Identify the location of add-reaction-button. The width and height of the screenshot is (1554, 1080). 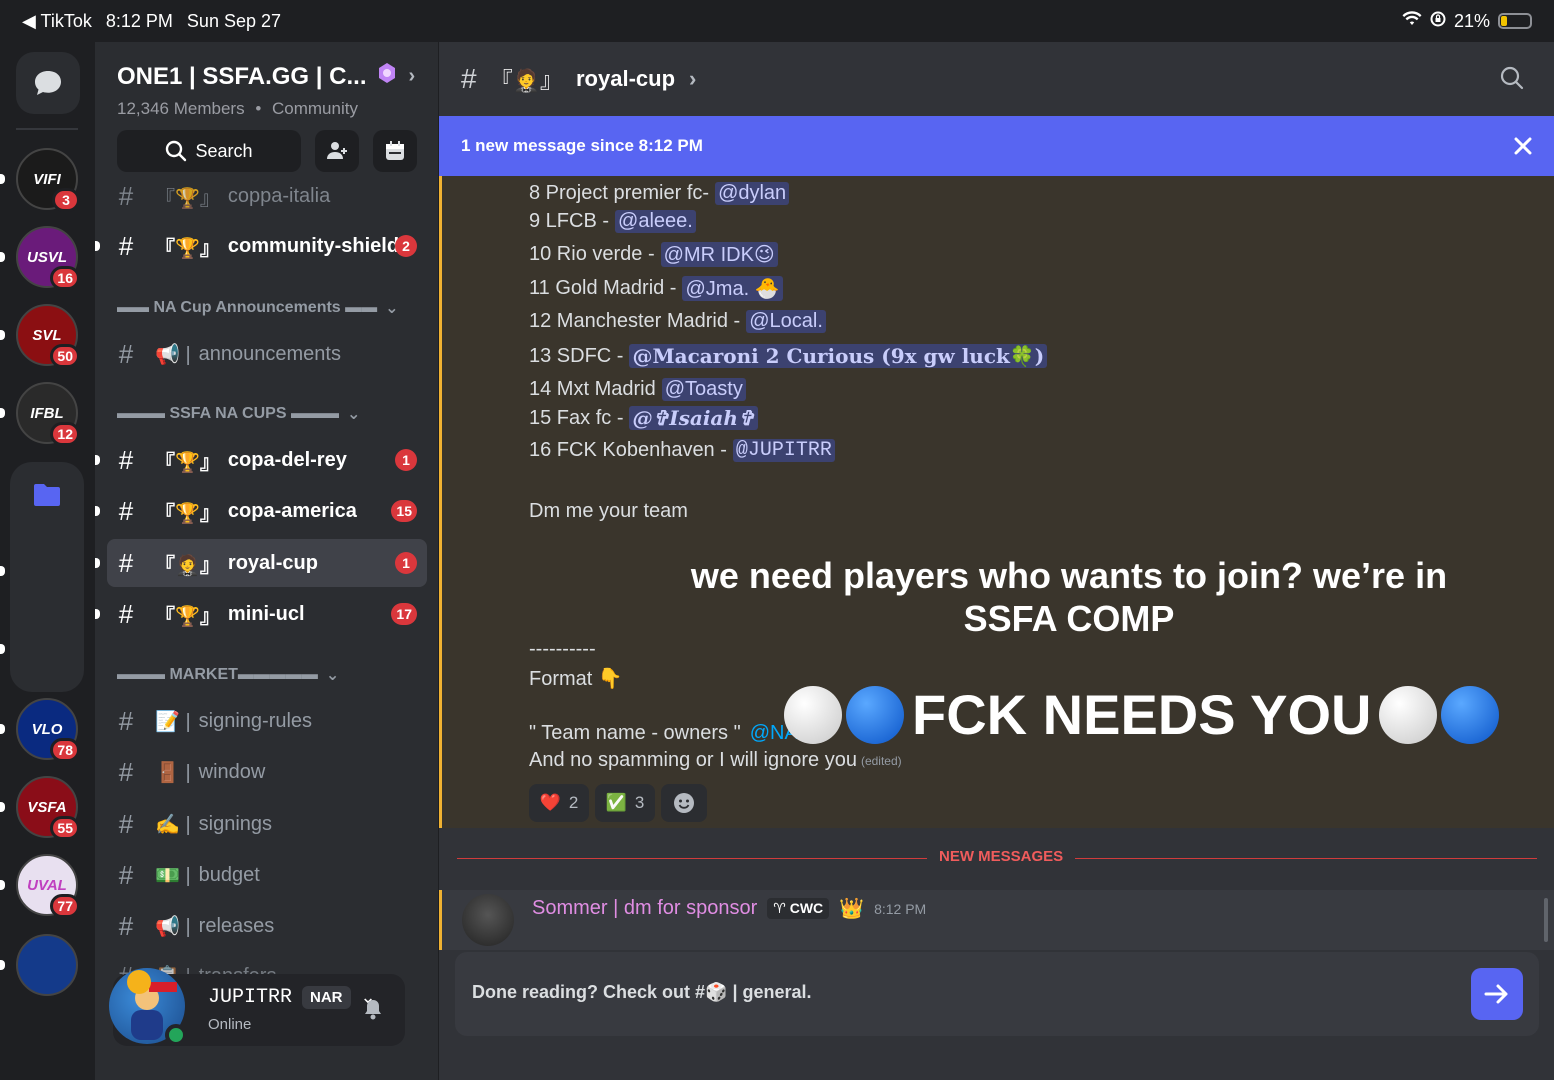
(684, 803).